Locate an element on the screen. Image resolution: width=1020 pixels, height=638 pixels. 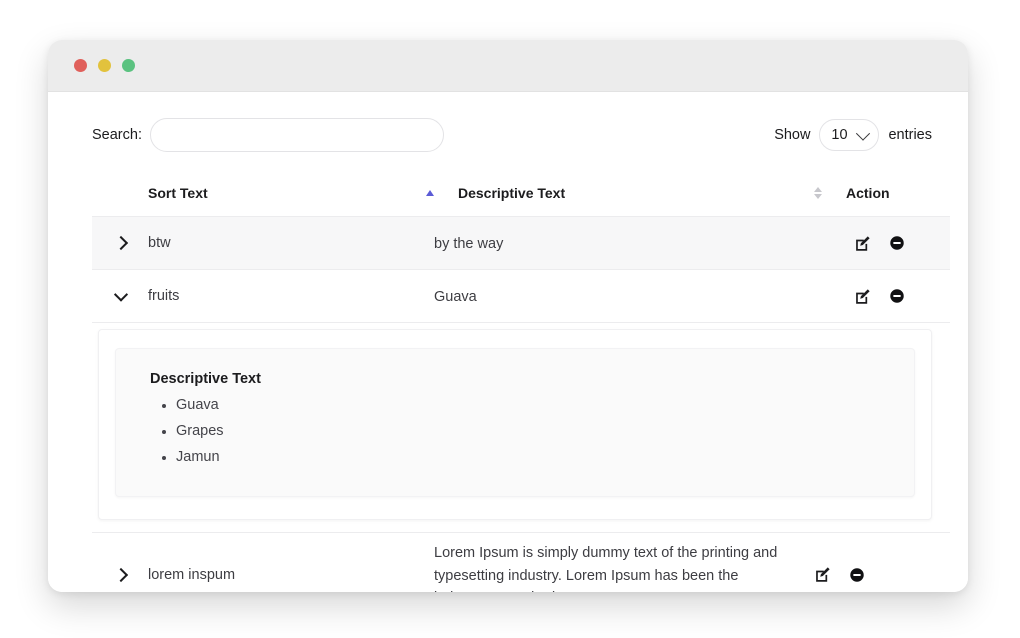
sort-ascending-icon is located at coordinates (430, 193).